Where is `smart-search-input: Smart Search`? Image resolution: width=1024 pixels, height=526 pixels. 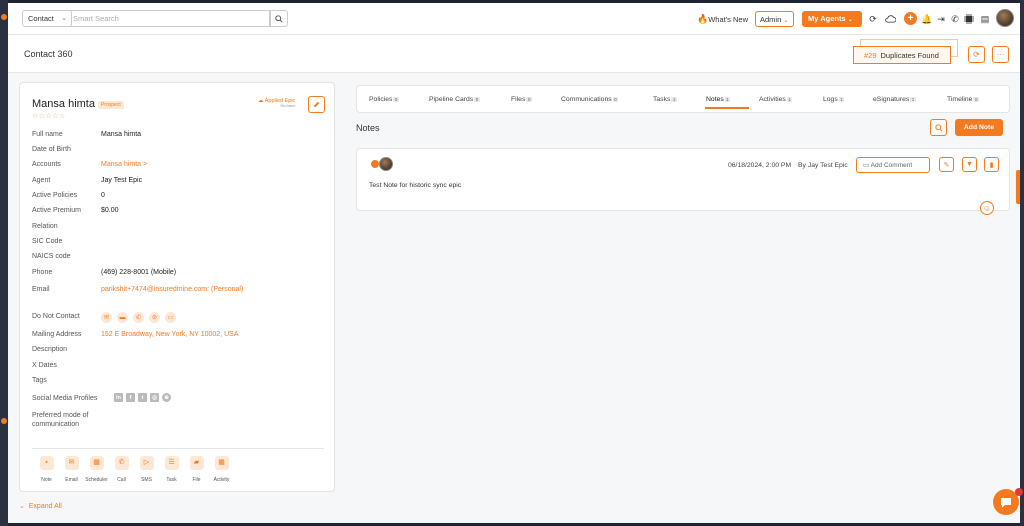 smart-search-input: Smart Search is located at coordinates (169, 18).